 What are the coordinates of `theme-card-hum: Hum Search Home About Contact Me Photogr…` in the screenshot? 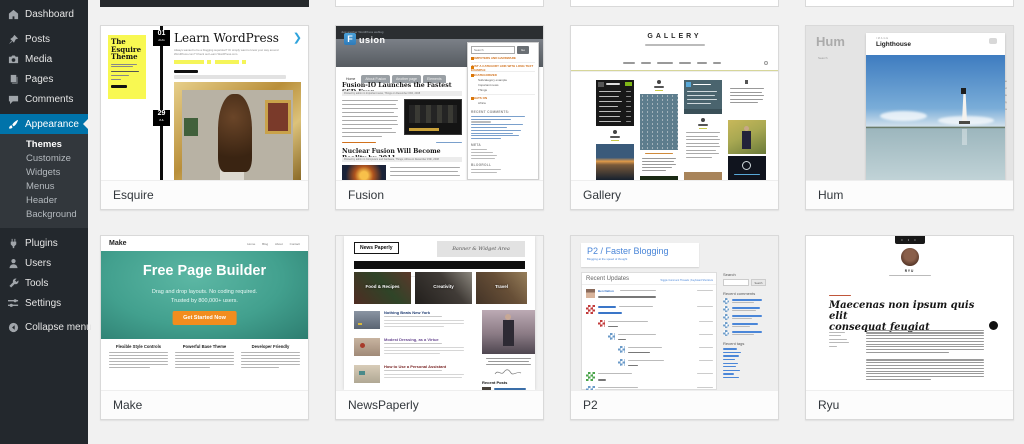 It's located at (909, 117).